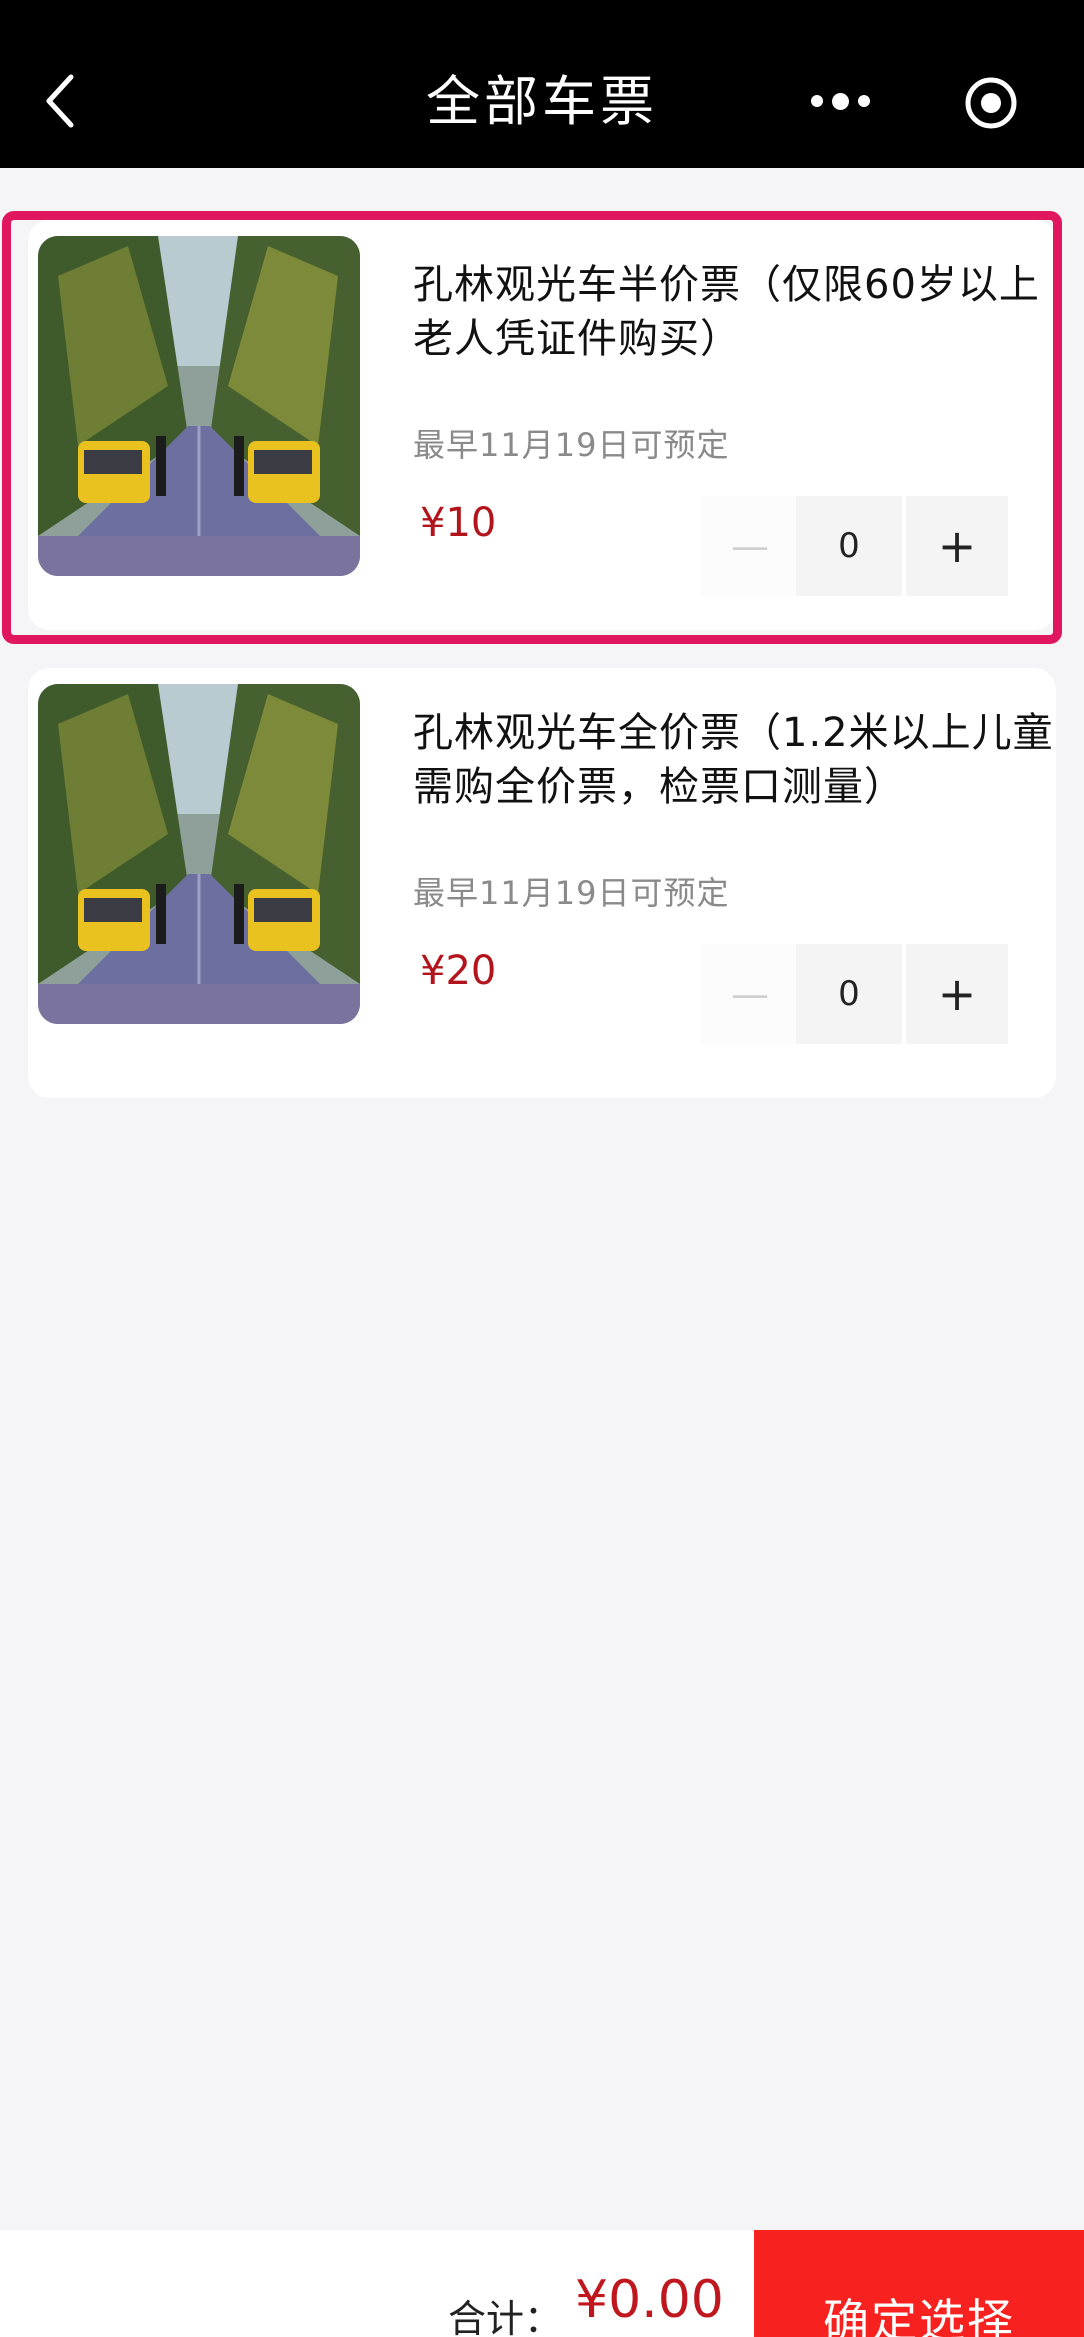 This screenshot has width=1084, height=2337. Describe the element at coordinates (542, 101) in the screenshot. I see `page-title: 全部车票` at that location.